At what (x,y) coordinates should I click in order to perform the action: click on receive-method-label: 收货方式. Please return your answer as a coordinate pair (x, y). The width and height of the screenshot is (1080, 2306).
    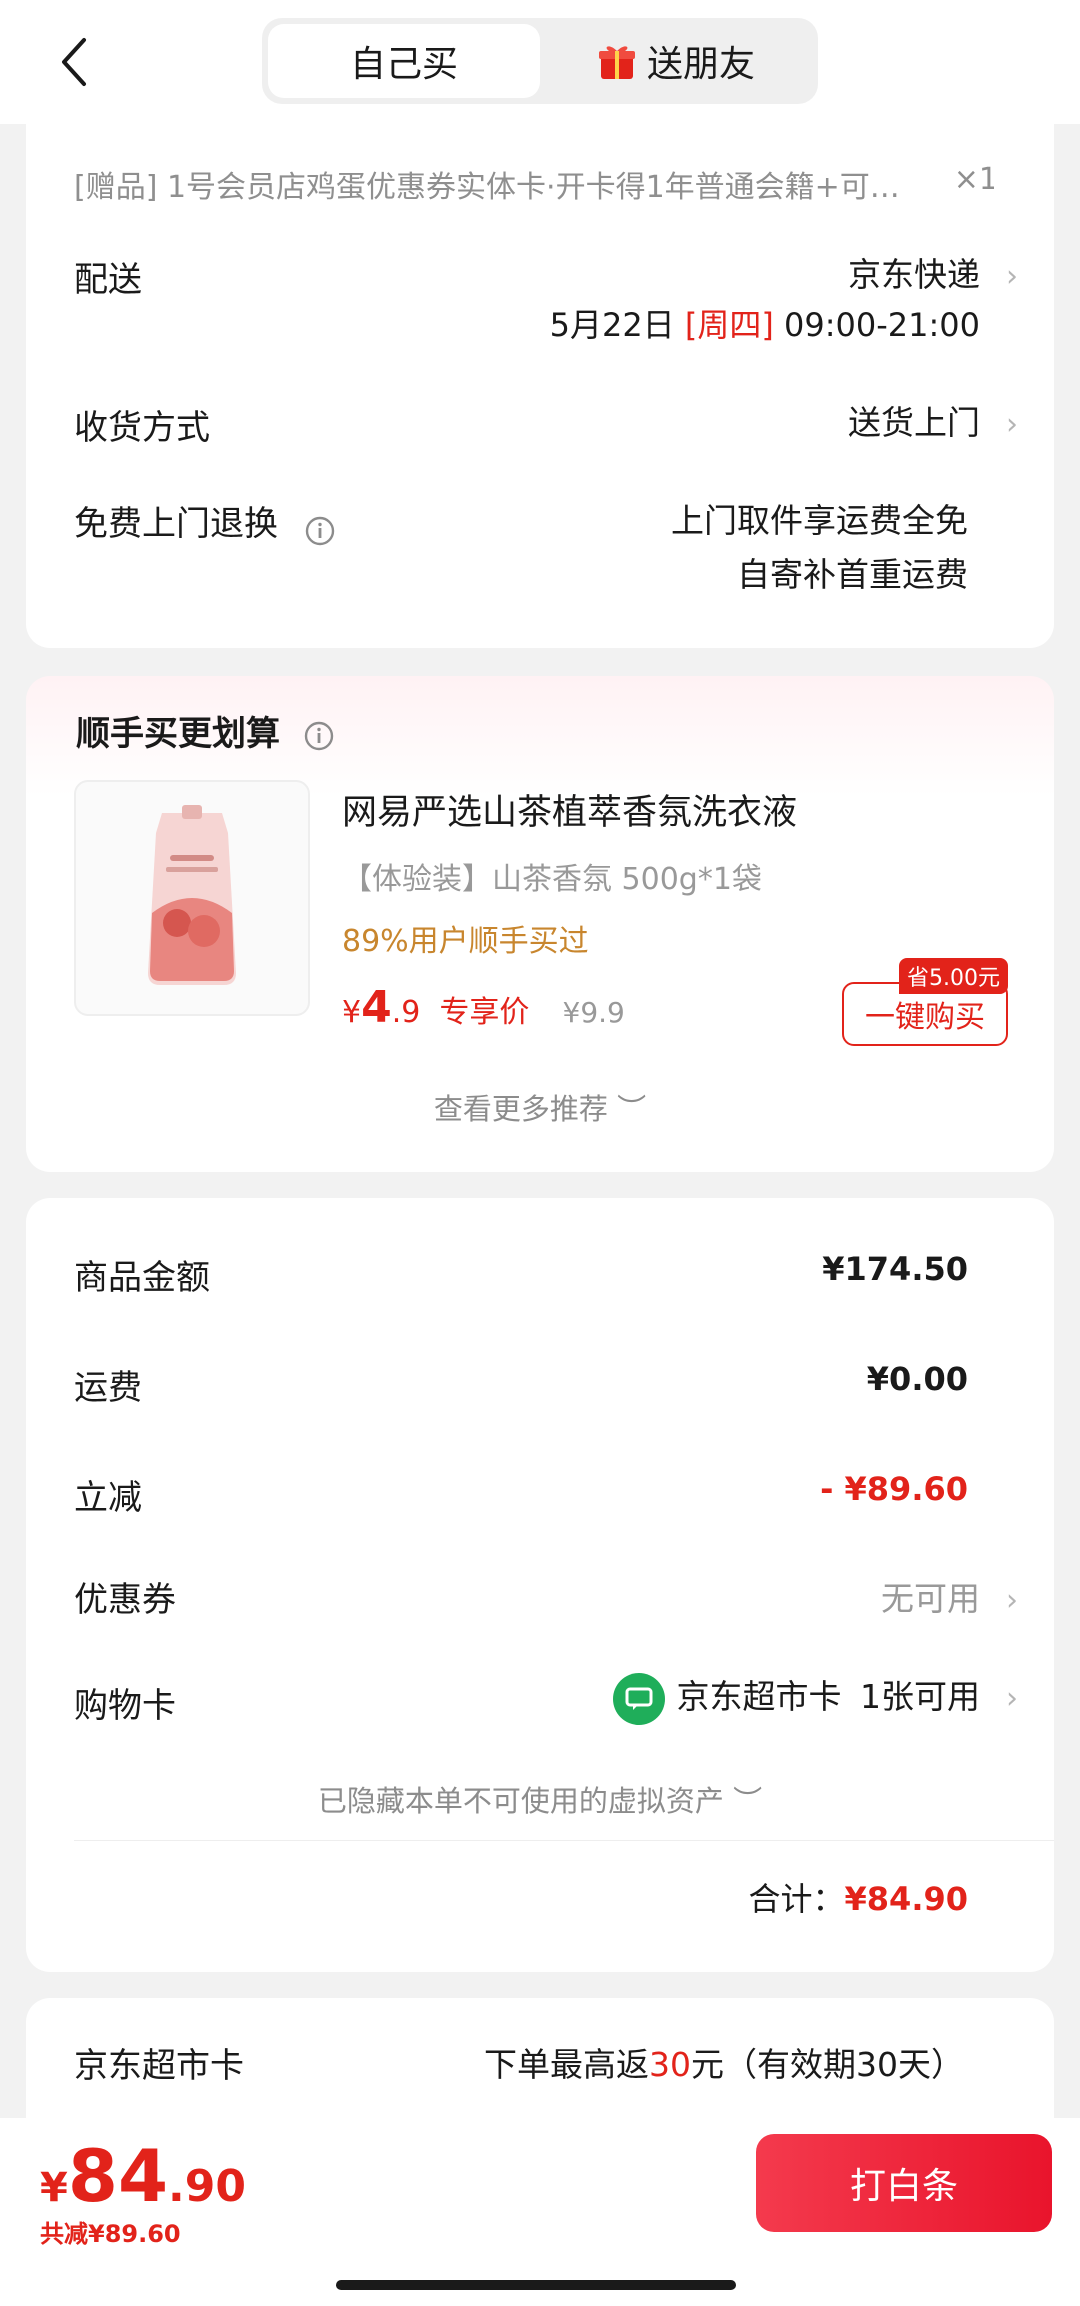
    Looking at the image, I should click on (142, 428).